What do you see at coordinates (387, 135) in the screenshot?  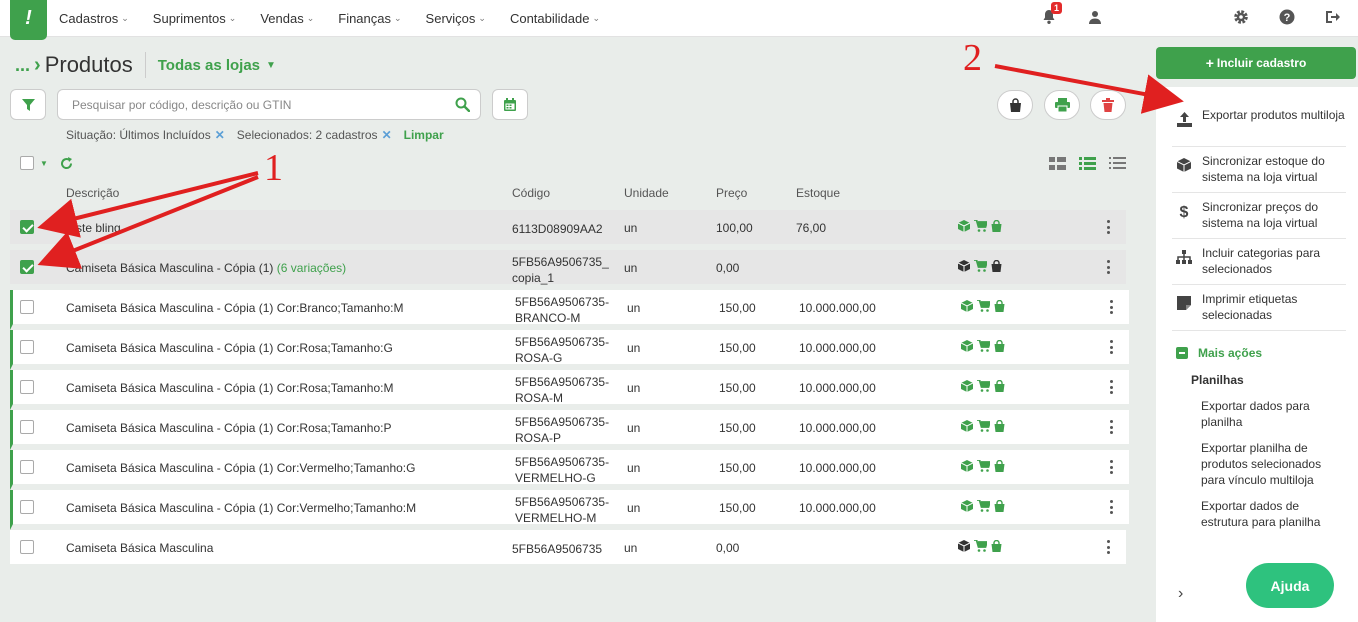 I see `remove-filter-selecionados-icon: ✕` at bounding box center [387, 135].